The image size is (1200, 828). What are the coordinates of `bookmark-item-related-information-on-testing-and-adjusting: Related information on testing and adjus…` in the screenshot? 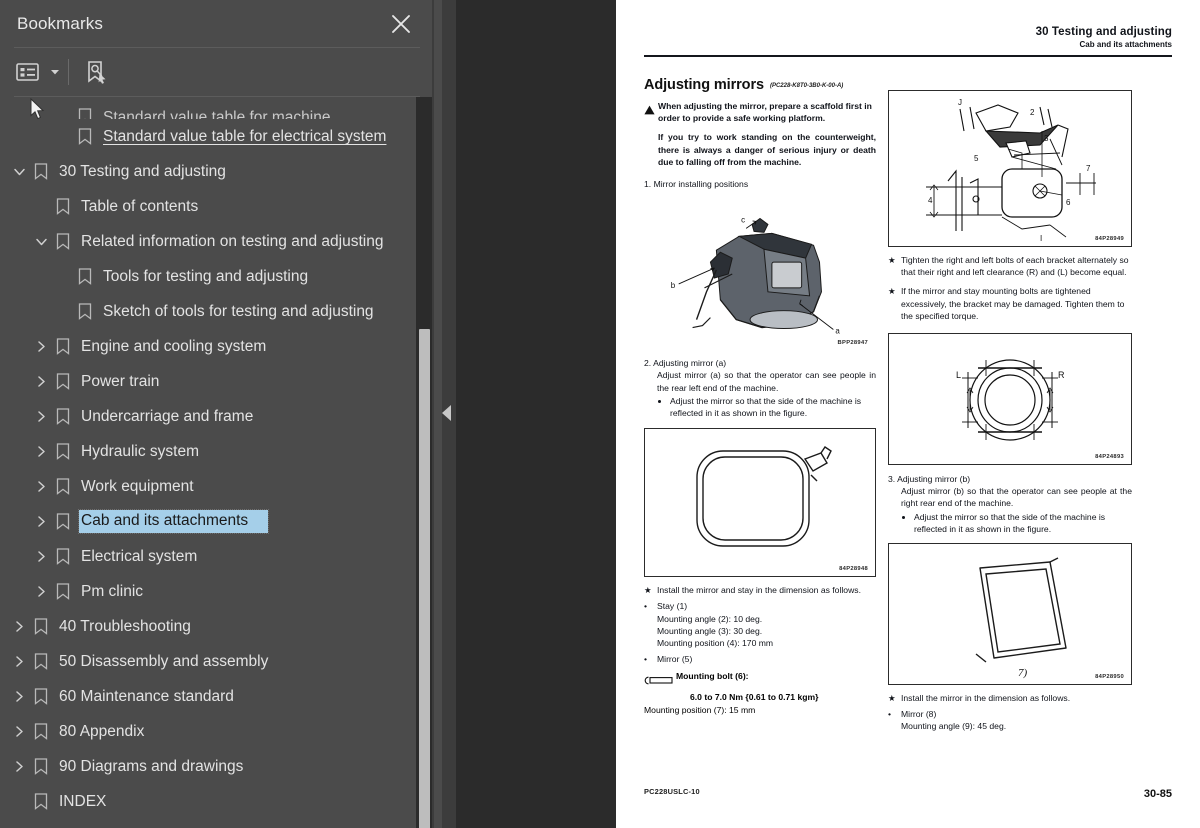 It's located at (216, 241).